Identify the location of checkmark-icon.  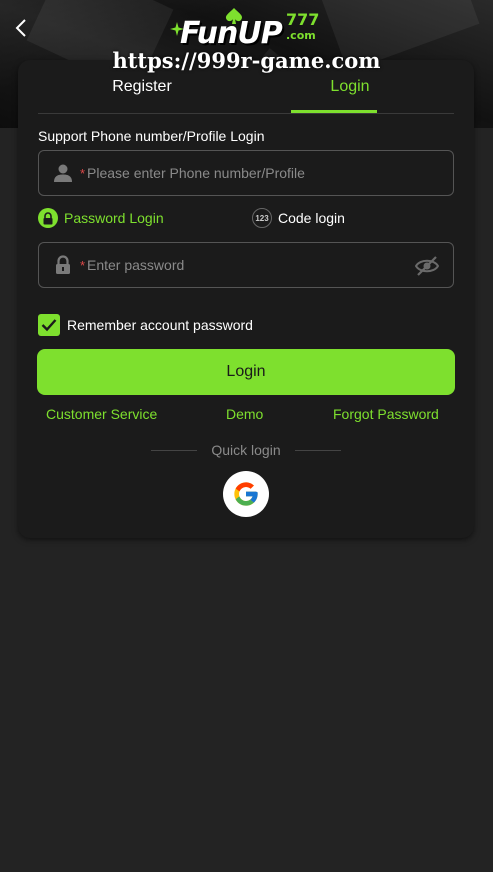
(49, 325).